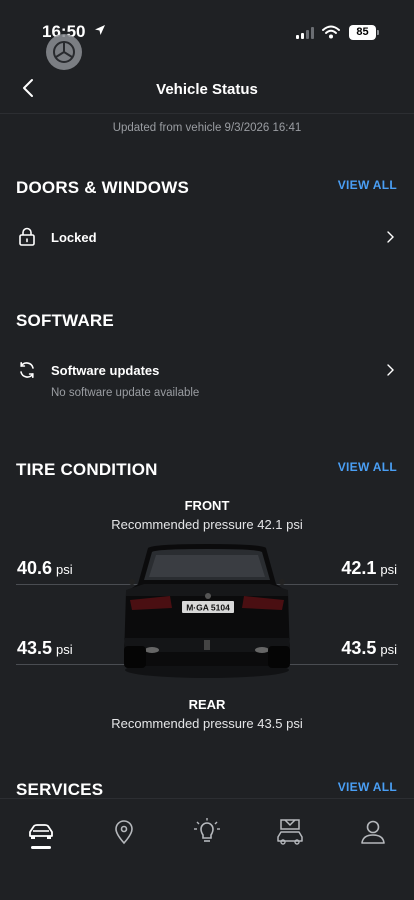  What do you see at coordinates (367, 467) in the screenshot?
I see `tire-condition-view-all-link: VIEW ALL` at bounding box center [367, 467].